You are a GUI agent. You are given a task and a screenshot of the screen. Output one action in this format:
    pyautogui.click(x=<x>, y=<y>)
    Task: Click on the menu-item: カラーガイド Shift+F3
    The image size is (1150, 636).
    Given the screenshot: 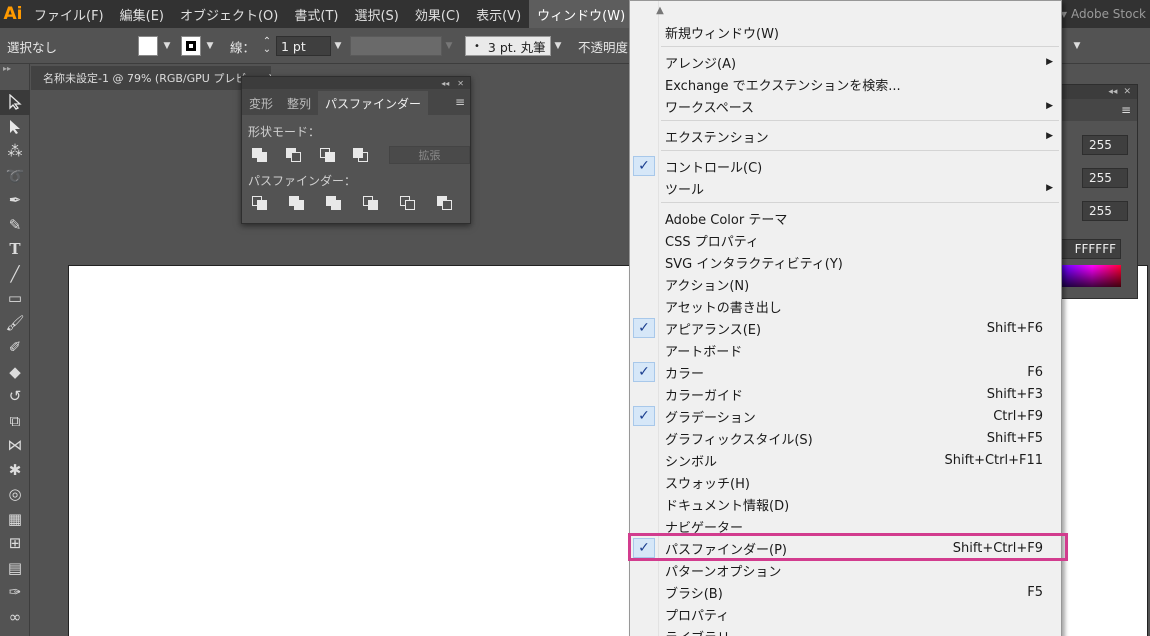 What is the action you would take?
    pyautogui.click(x=846, y=394)
    